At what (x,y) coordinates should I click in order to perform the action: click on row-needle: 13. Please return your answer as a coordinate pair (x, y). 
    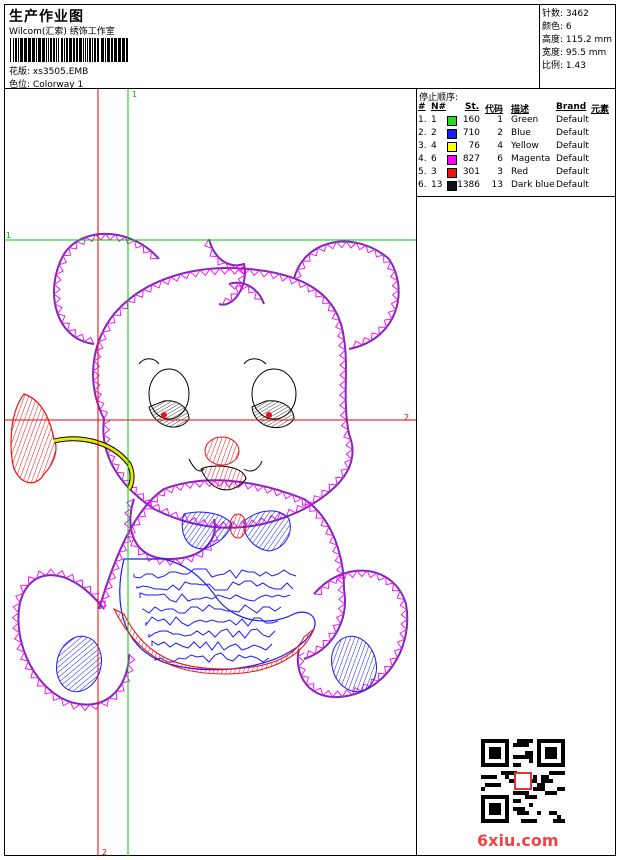
    Looking at the image, I should click on (437, 185).